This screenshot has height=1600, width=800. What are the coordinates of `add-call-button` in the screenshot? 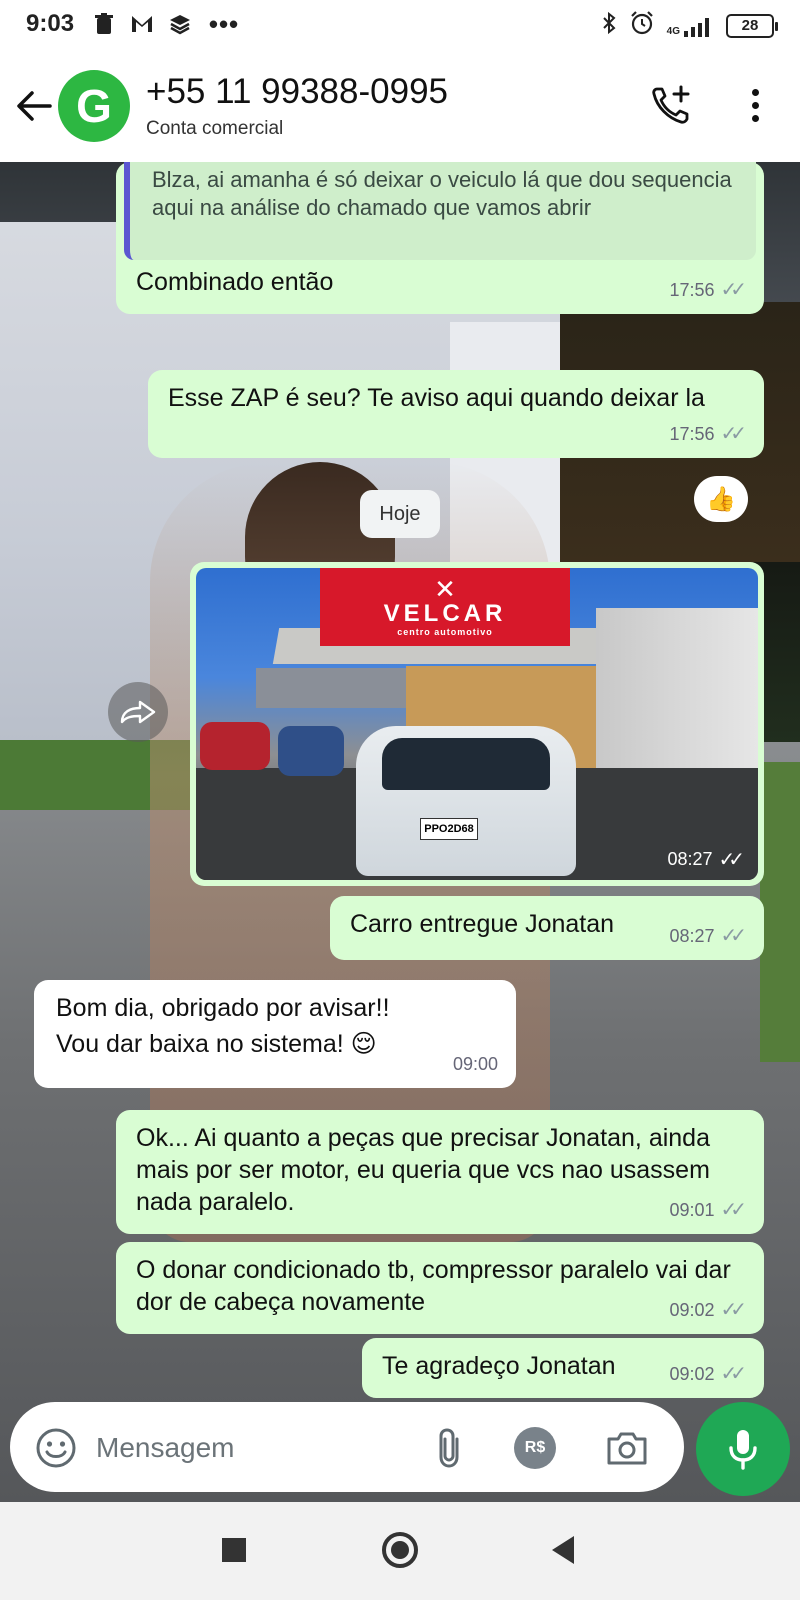 It's located at (671, 105).